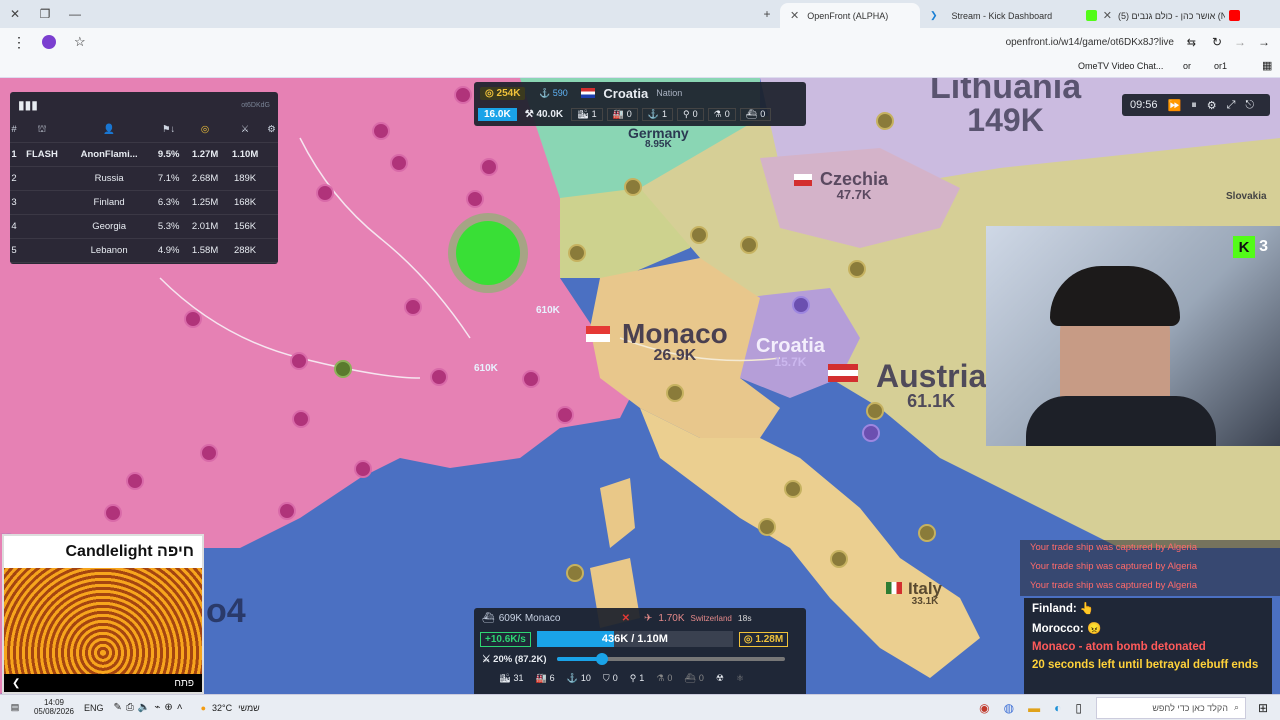  Describe the element at coordinates (610, 678) in the screenshot. I see `build-defense-button: ⛉ 0` at that location.